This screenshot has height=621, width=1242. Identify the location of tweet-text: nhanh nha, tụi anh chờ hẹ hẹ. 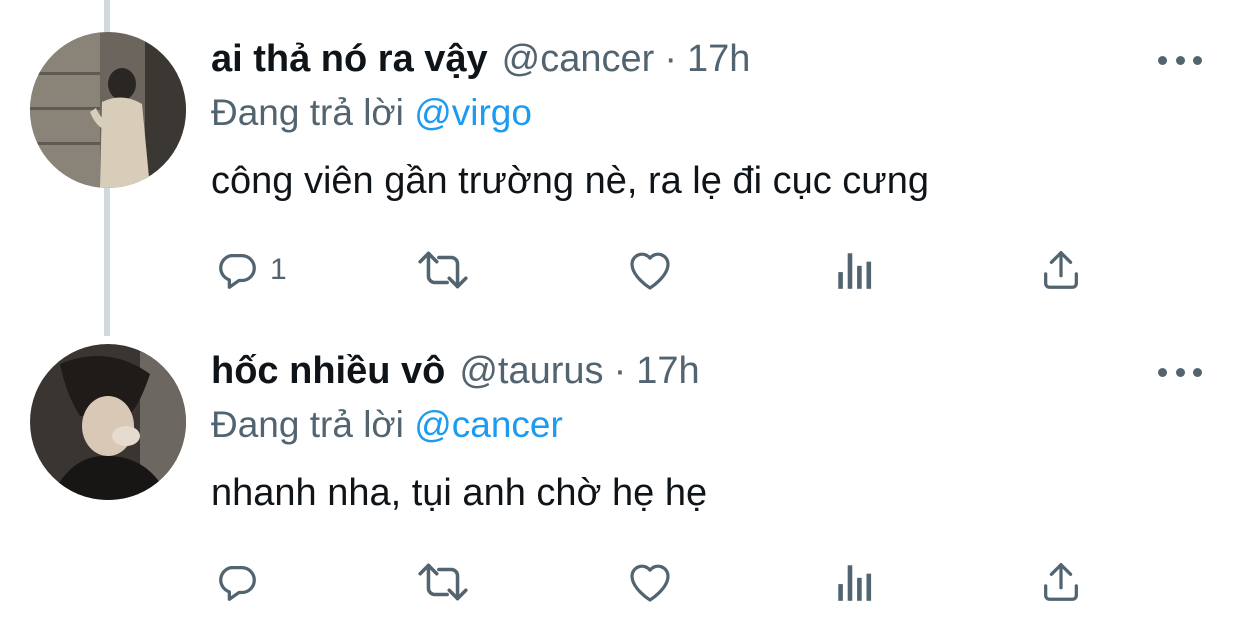
(459, 493).